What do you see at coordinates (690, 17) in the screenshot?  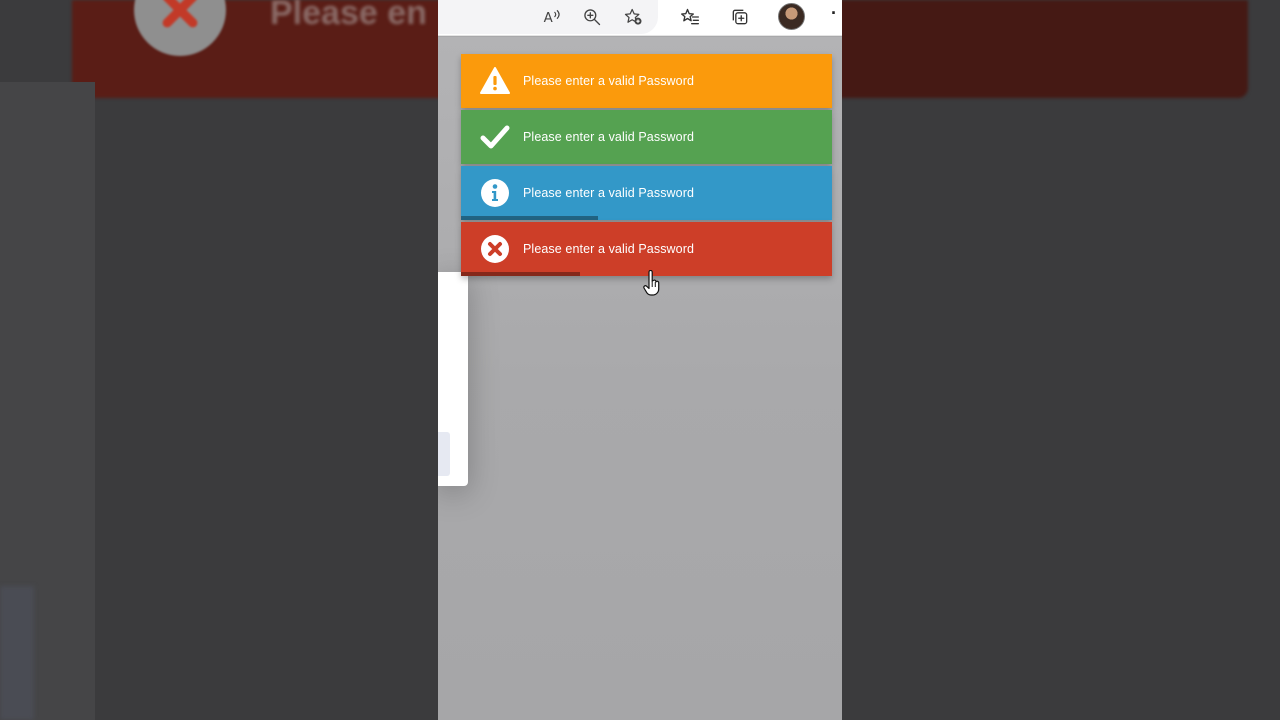 I see `favorites-icon` at bounding box center [690, 17].